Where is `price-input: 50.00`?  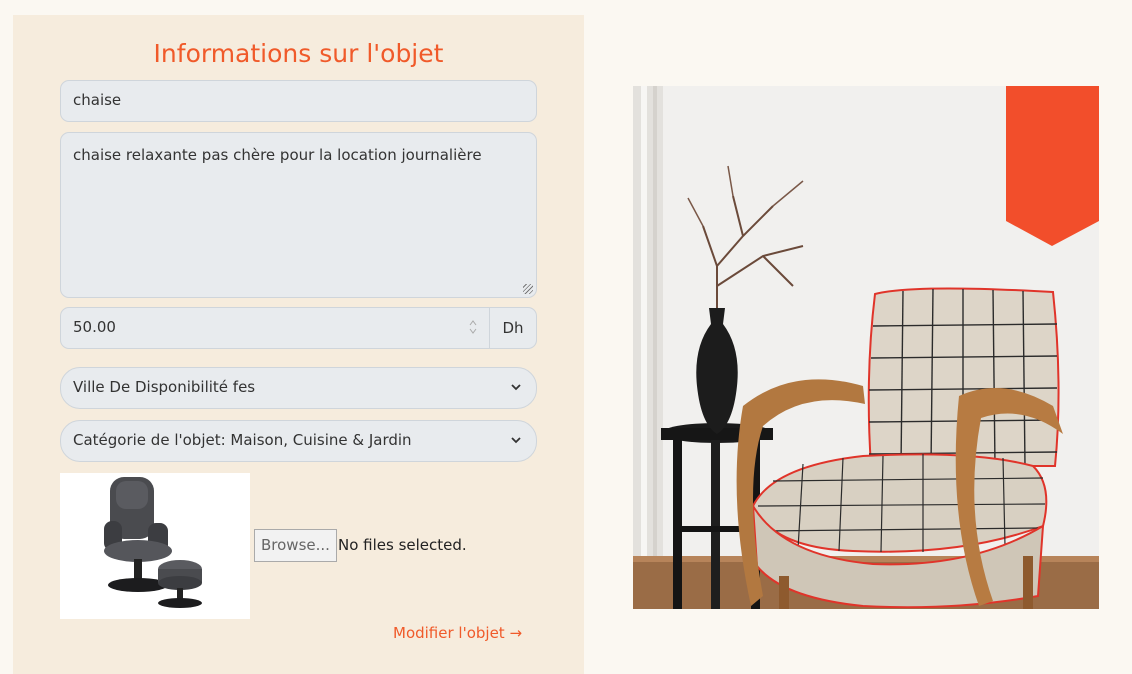
price-input: 50.00 is located at coordinates (275, 328).